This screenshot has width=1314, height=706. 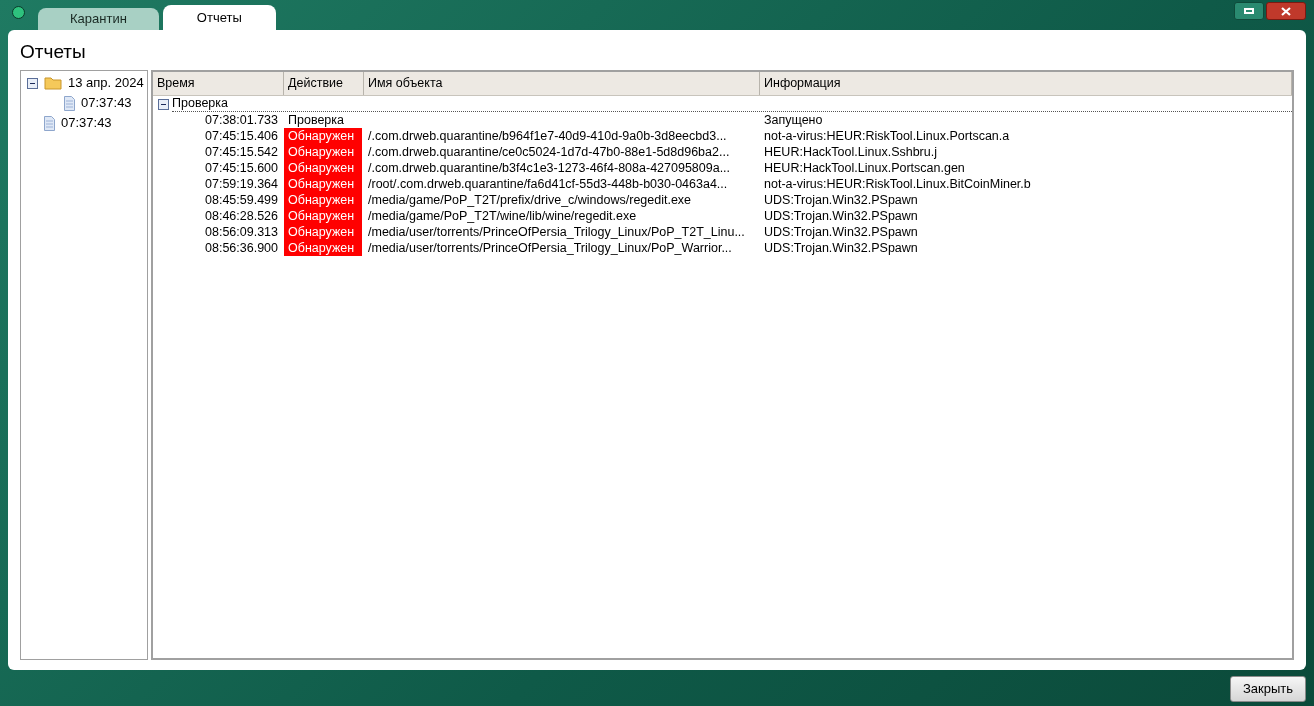 What do you see at coordinates (18, 12) in the screenshot?
I see `app-logo-icon` at bounding box center [18, 12].